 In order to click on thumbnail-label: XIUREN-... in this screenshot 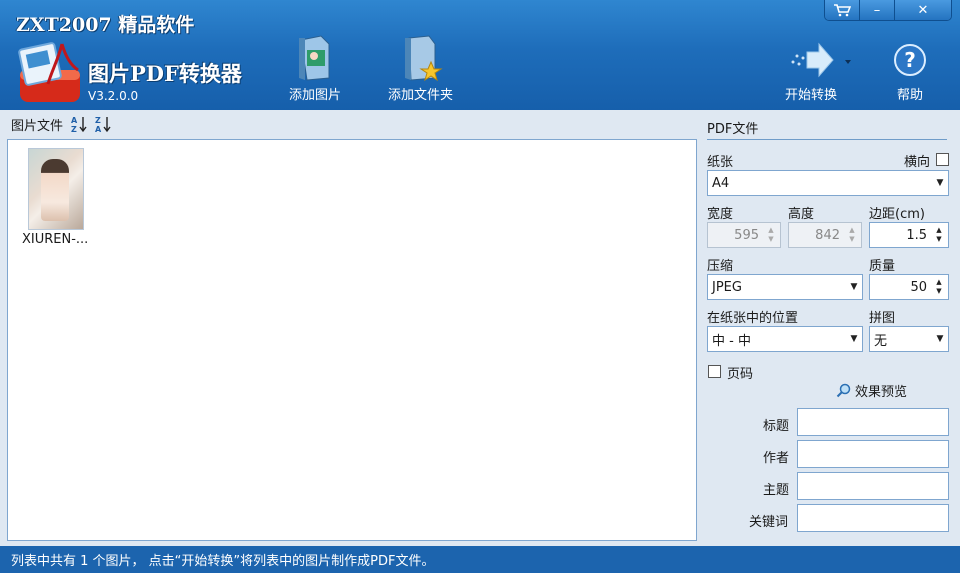, I will do `click(55, 239)`.